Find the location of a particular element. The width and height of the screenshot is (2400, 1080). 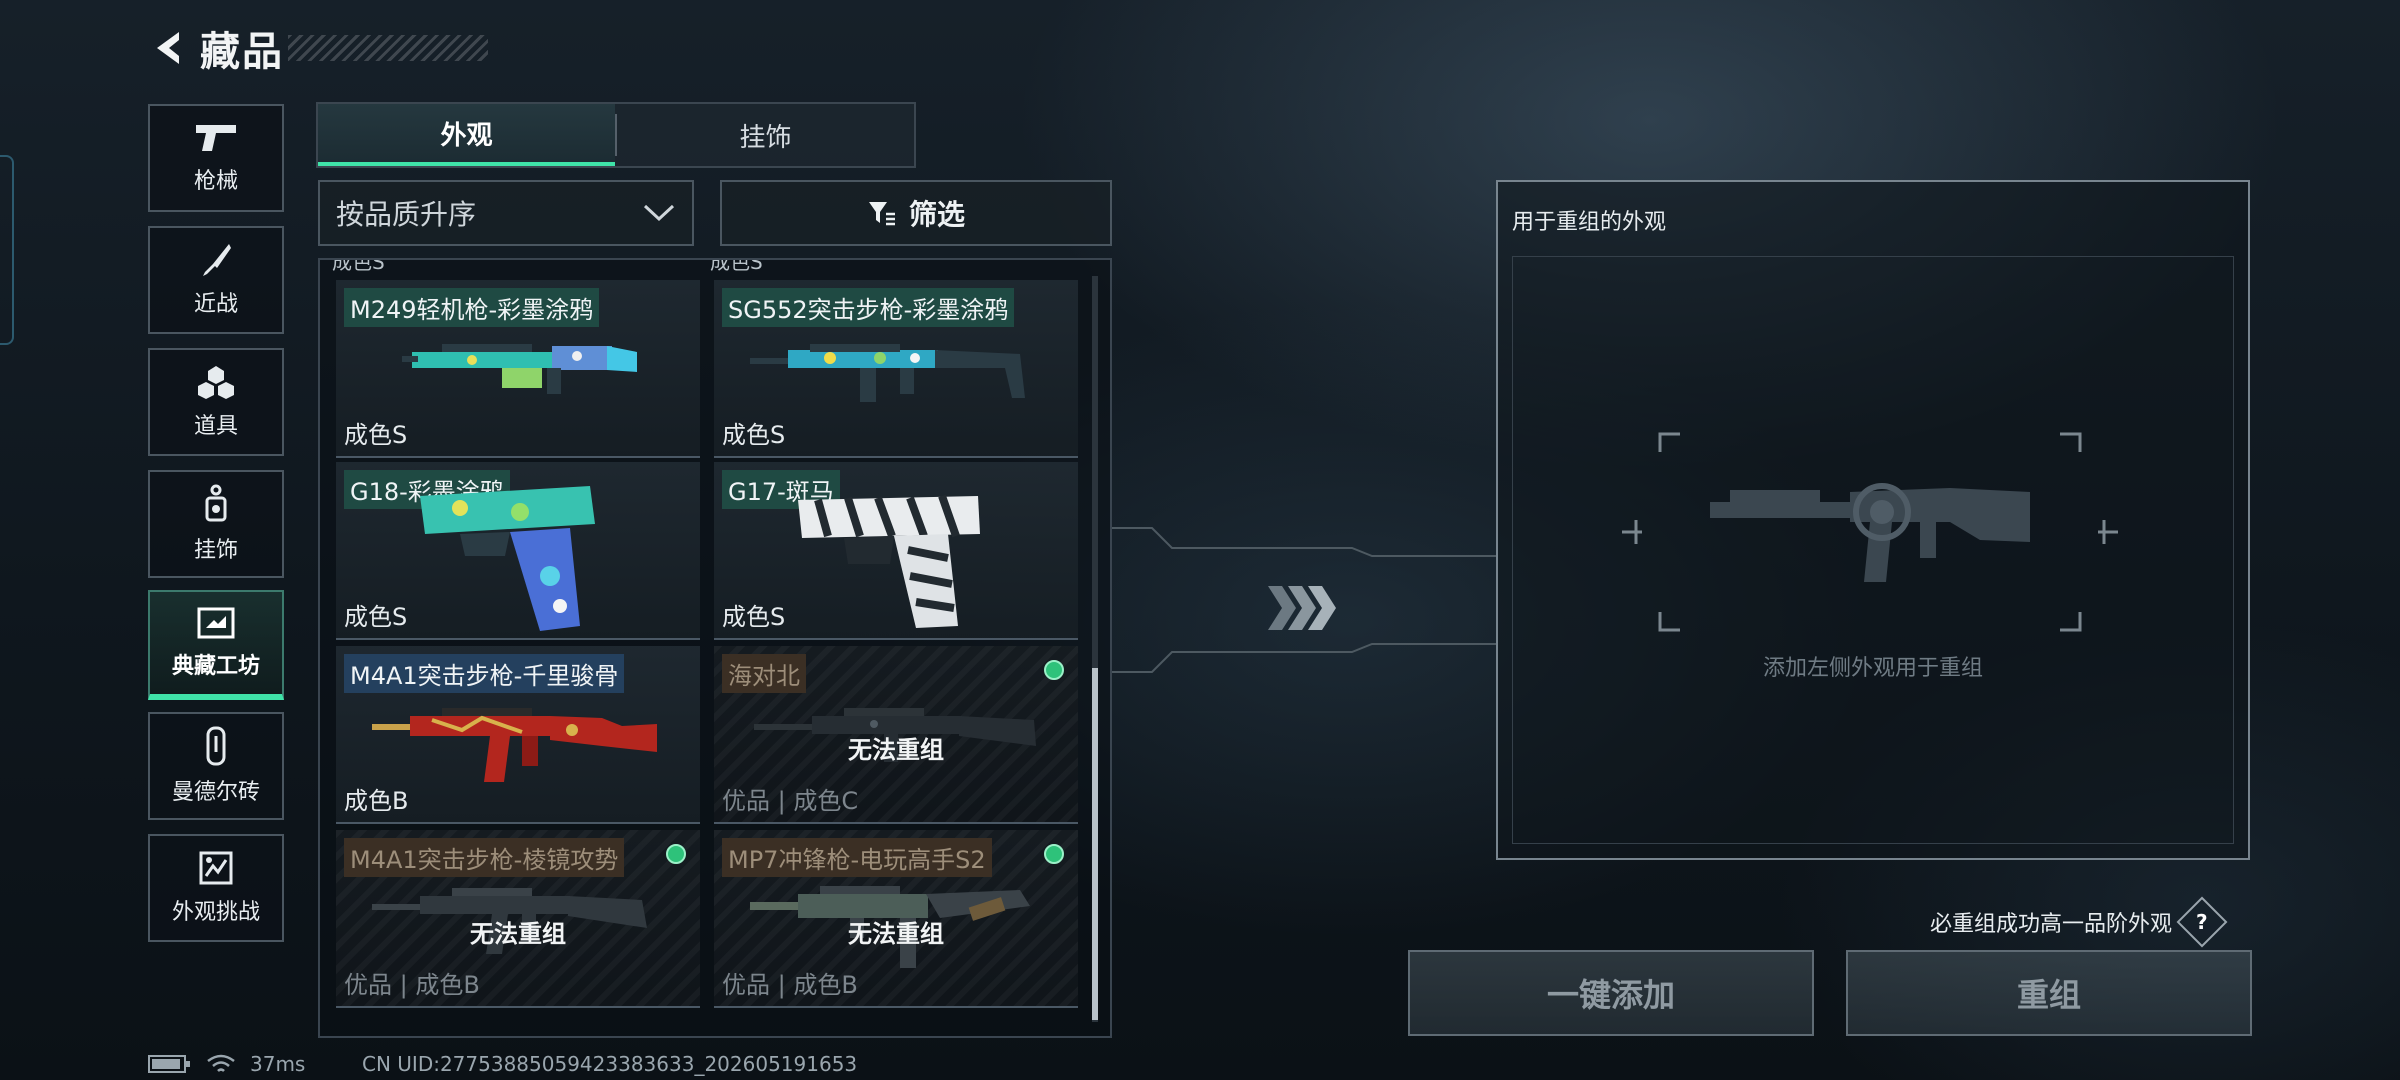

skin-card: M4A1突击步枪-棱镜攻势 无法重组 优品 | 成色B is located at coordinates (518, 919).